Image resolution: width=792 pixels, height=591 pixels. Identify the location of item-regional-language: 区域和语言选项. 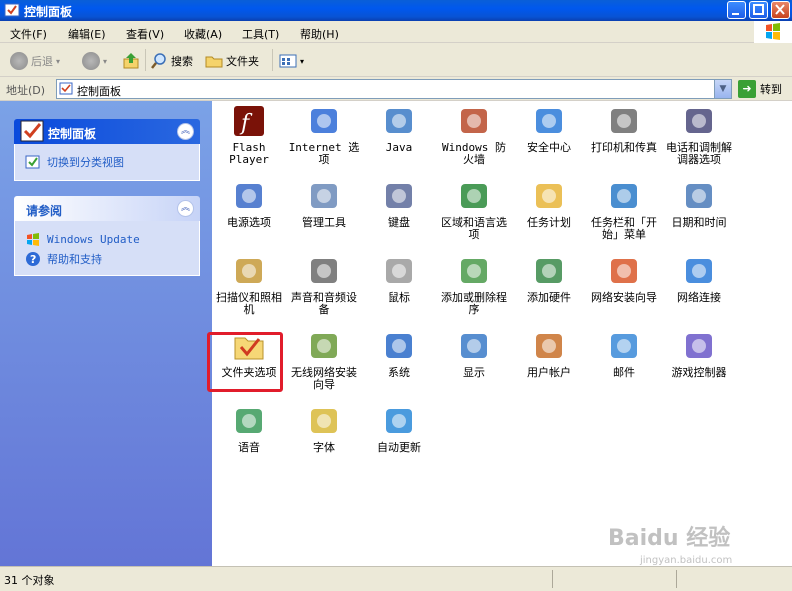
(474, 210).